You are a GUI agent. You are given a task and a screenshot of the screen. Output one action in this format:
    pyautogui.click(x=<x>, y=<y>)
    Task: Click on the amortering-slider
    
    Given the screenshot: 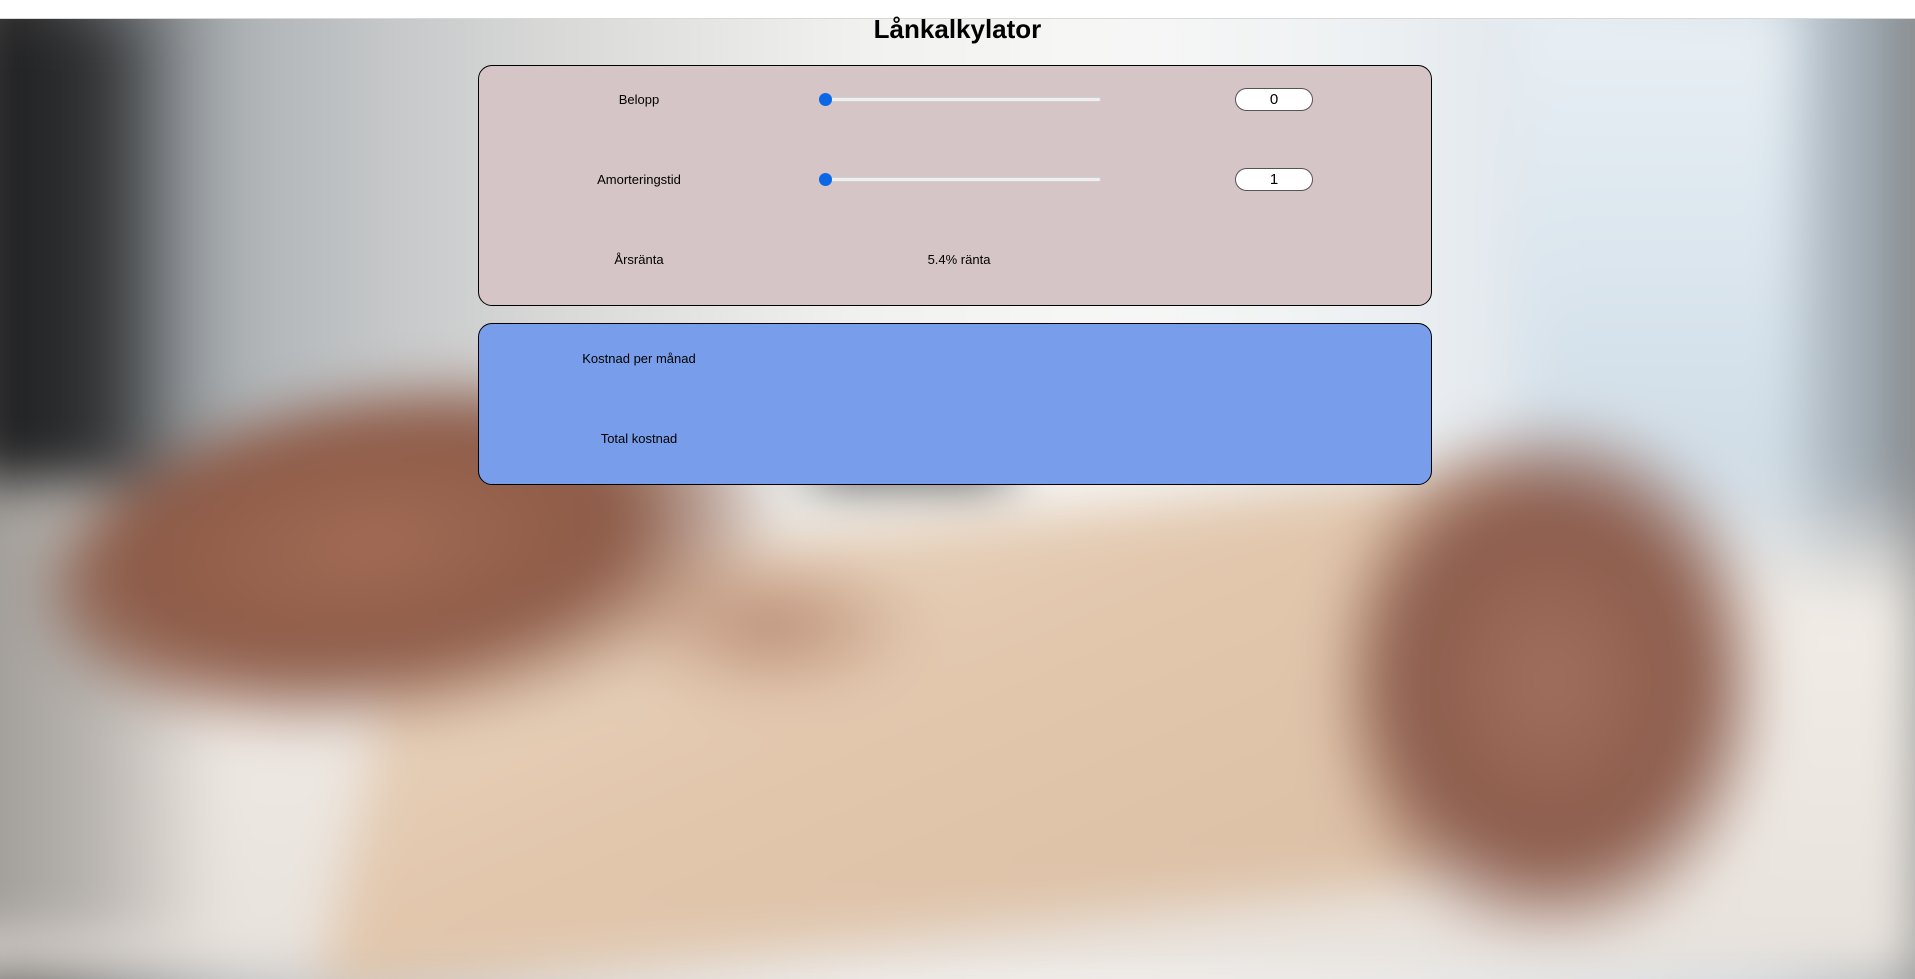 What is the action you would take?
    pyautogui.click(x=960, y=180)
    